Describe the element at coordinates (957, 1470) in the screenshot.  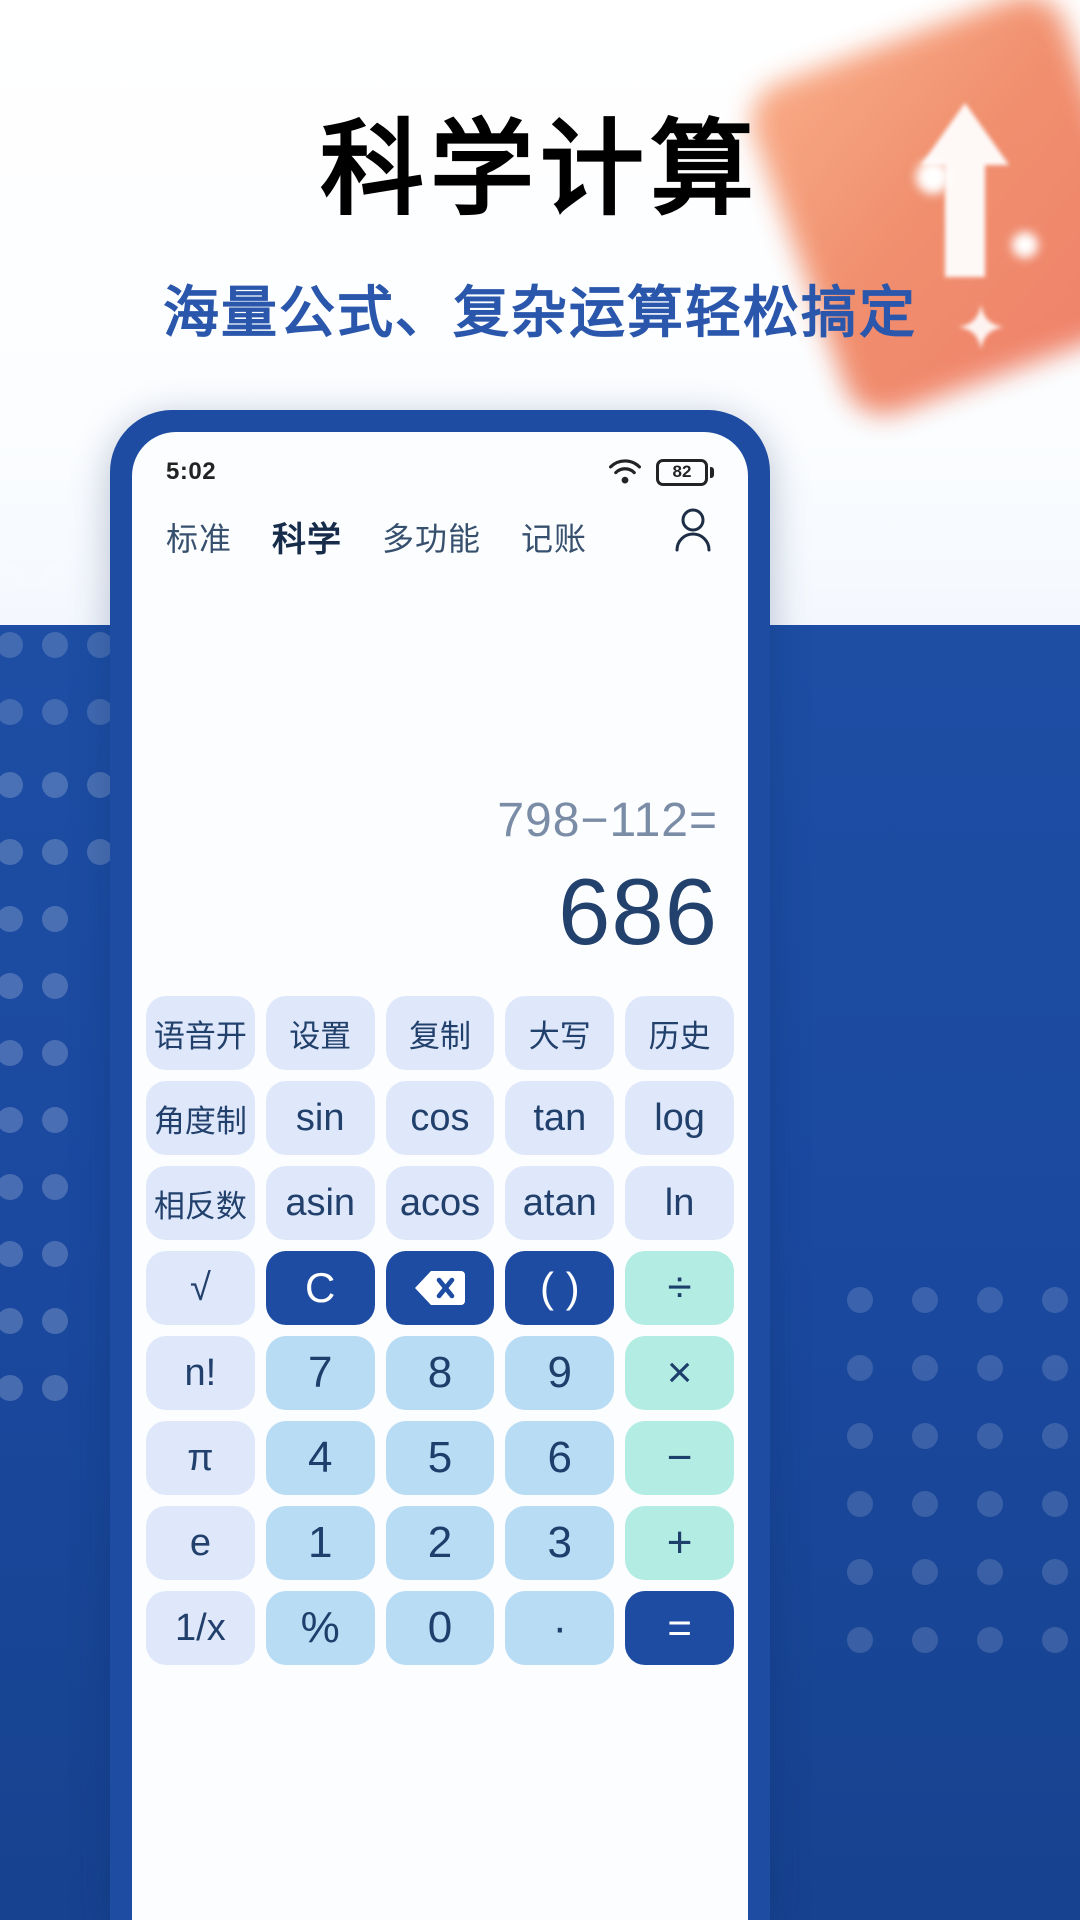
I see `dot-pattern-right` at that location.